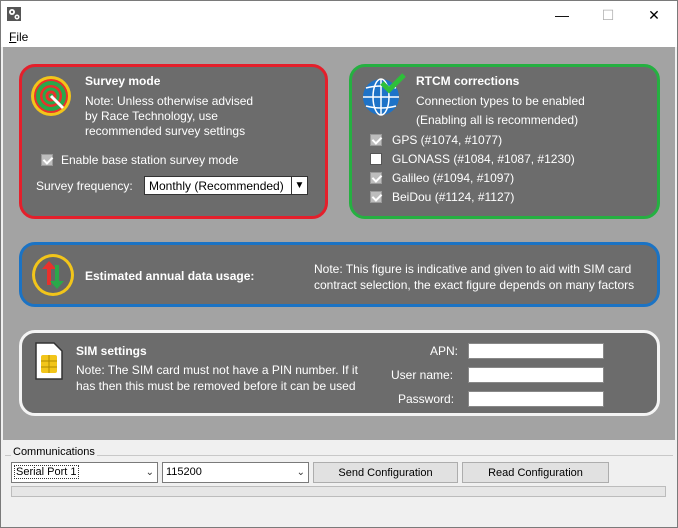 Image resolution: width=678 pixels, height=528 pixels. What do you see at coordinates (384, 94) in the screenshot?
I see `globe-check-icon` at bounding box center [384, 94].